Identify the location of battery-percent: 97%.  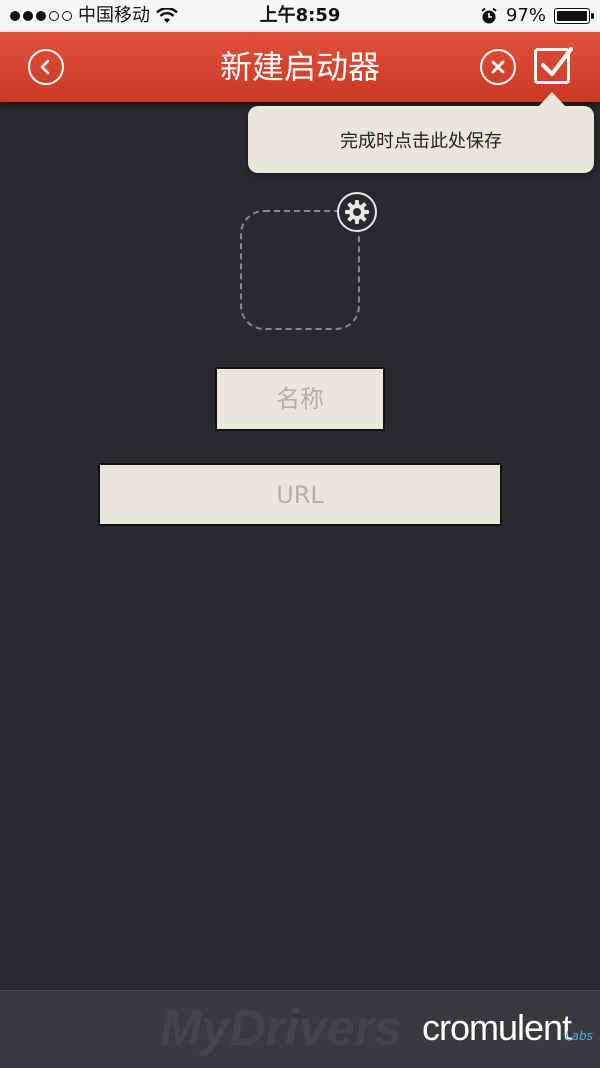
(525, 15).